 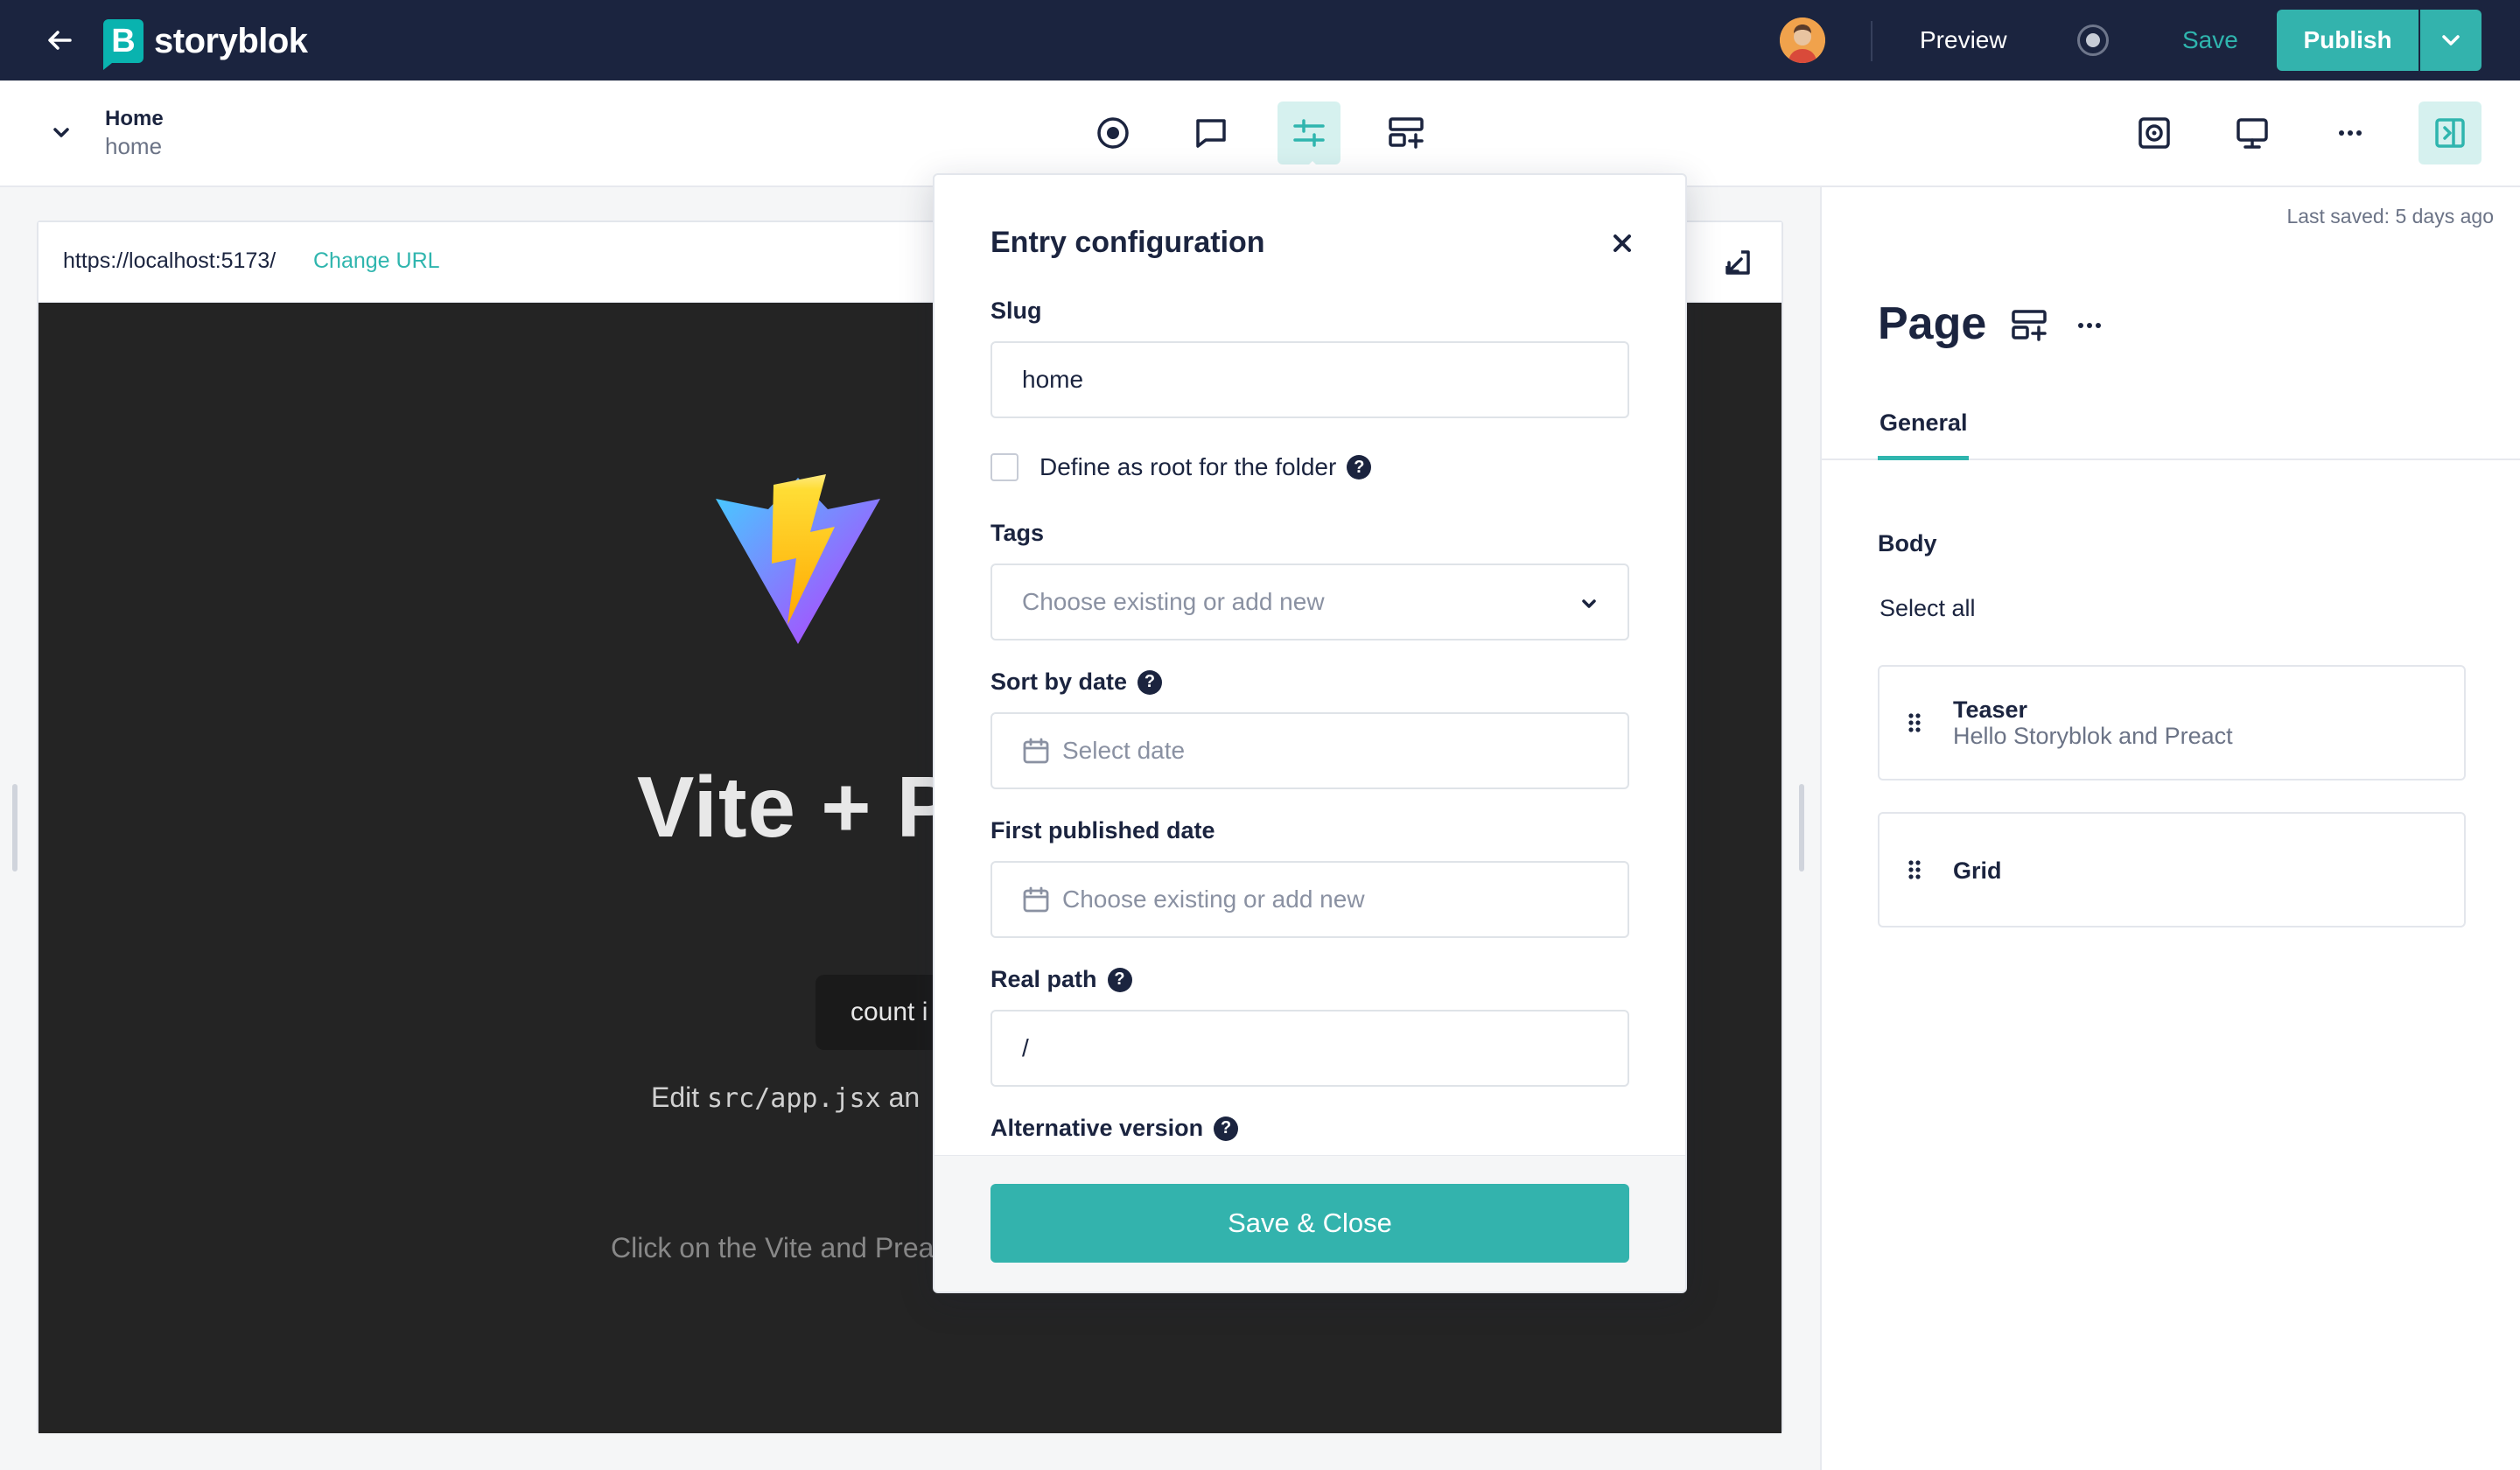 What do you see at coordinates (1924, 431) in the screenshot?
I see `tab-general: General` at bounding box center [1924, 431].